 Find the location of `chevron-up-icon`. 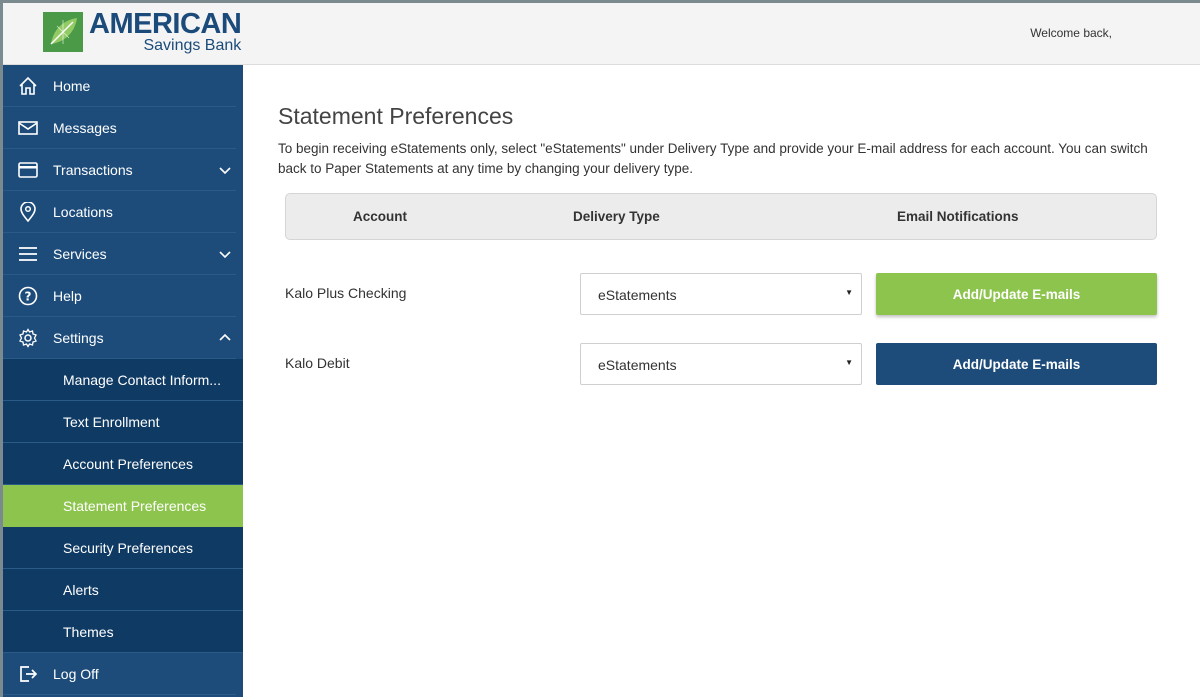

chevron-up-icon is located at coordinates (225, 338).